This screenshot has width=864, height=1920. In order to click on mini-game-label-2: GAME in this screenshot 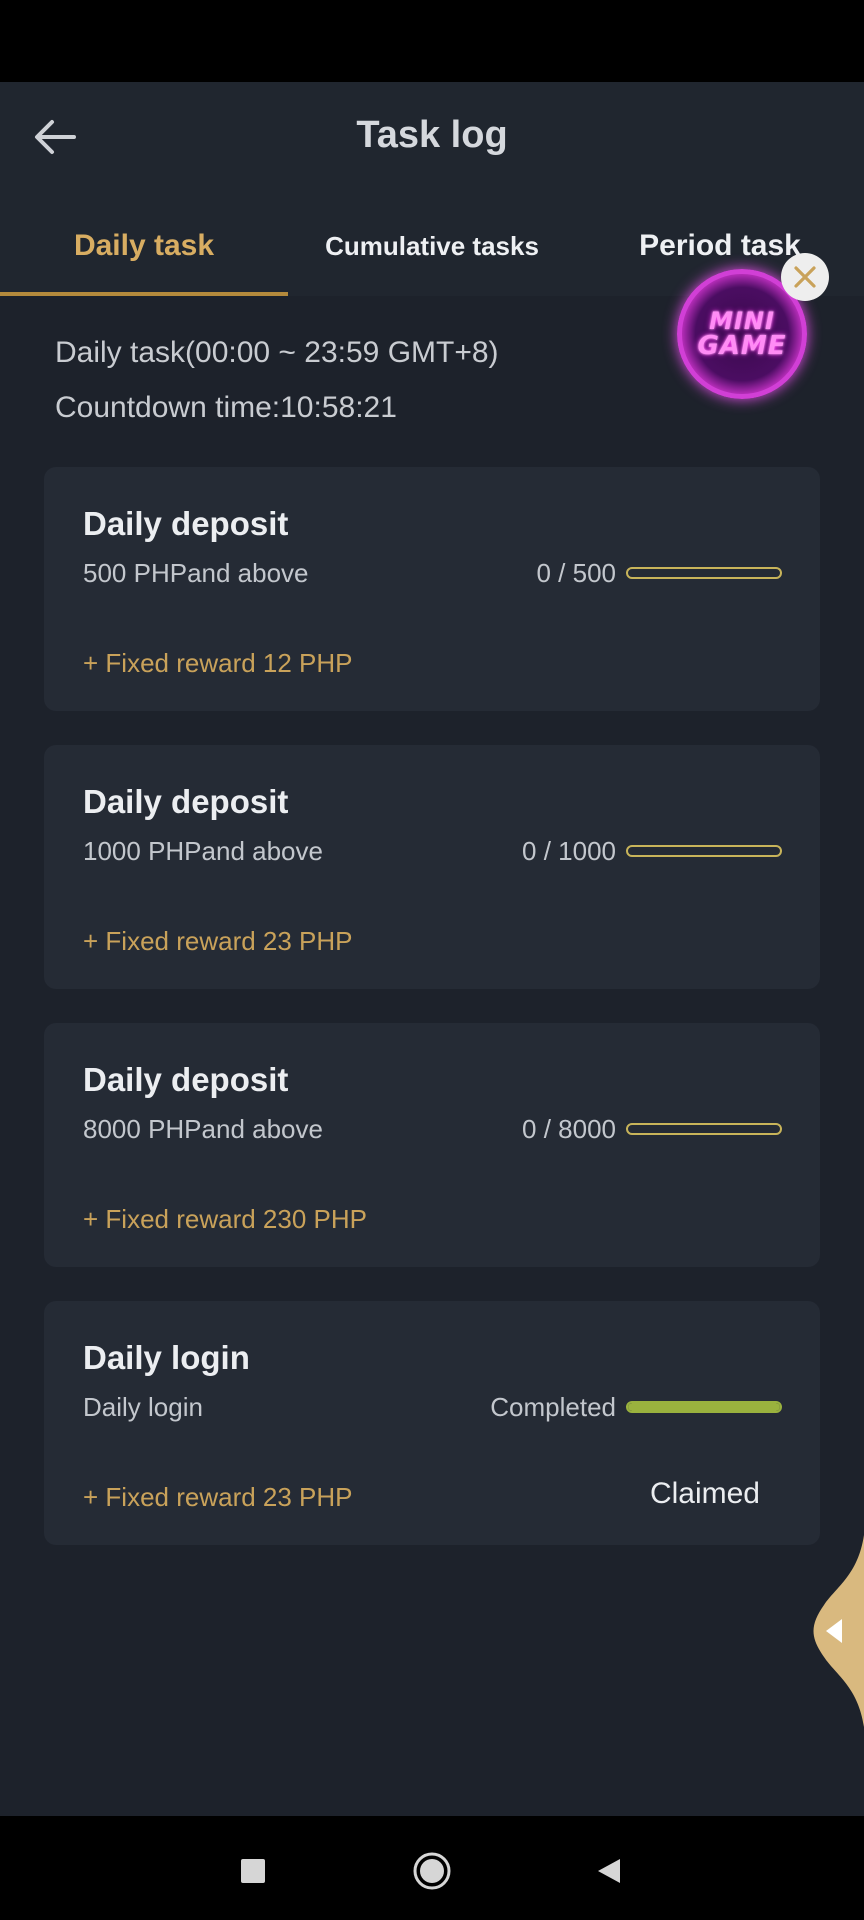, I will do `click(742, 346)`.